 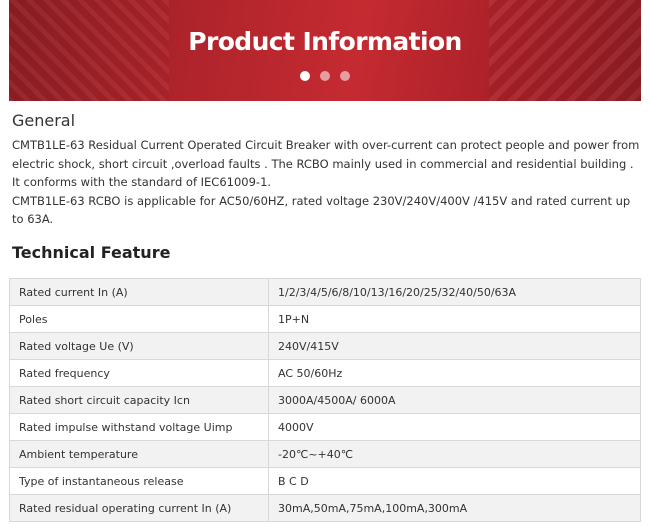 What do you see at coordinates (454, 427) in the screenshot?
I see `spec-value: 4000V` at bounding box center [454, 427].